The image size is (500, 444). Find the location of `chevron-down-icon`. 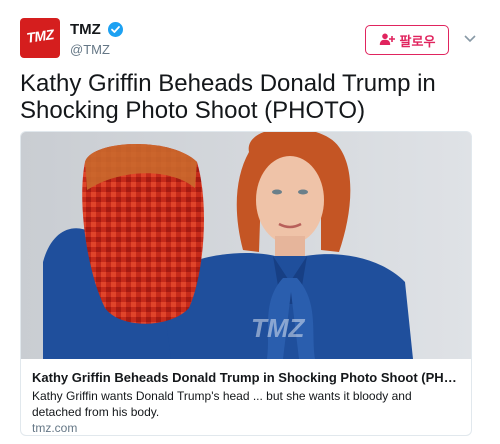

chevron-down-icon is located at coordinates (470, 38).